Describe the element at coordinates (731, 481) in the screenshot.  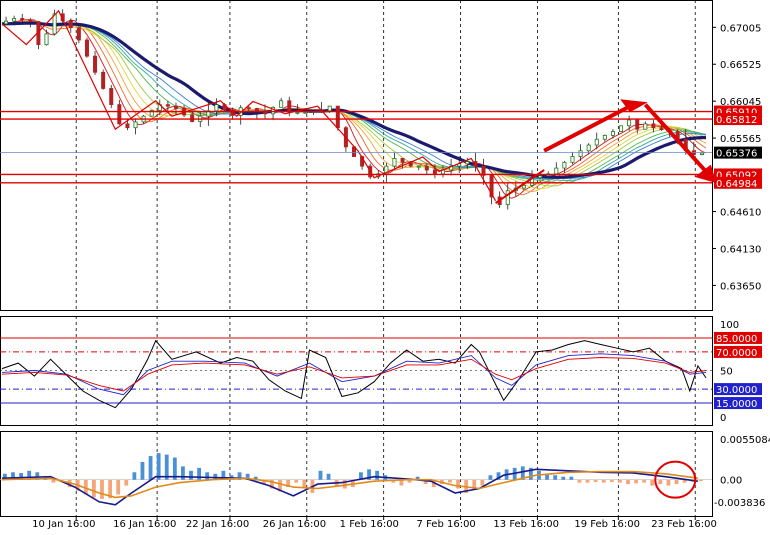
I see `macd-y-tick-label: 0.00` at that location.